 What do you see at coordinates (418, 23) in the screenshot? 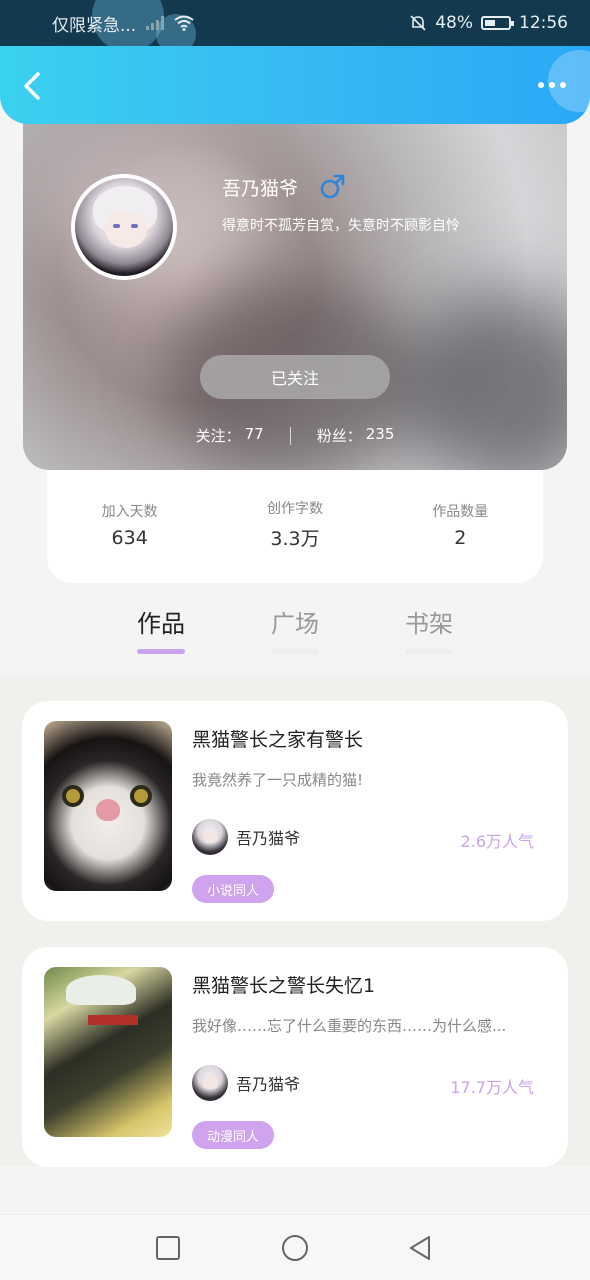
I see `mute-bell-icon` at bounding box center [418, 23].